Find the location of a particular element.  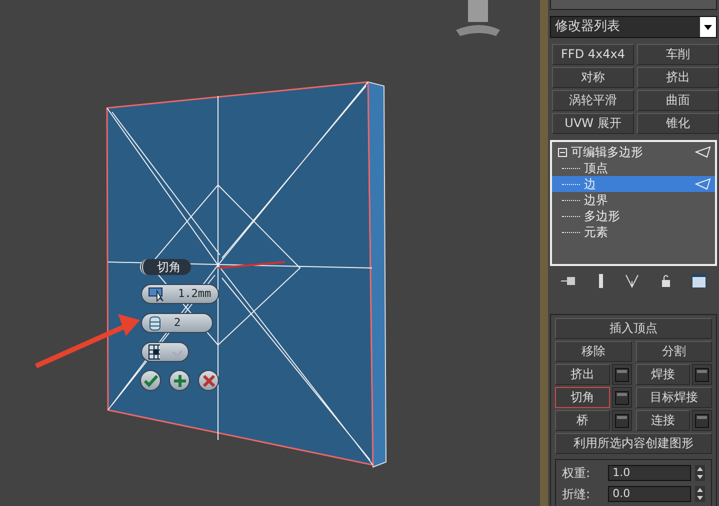

modifier-button: 车削 is located at coordinates (678, 54).